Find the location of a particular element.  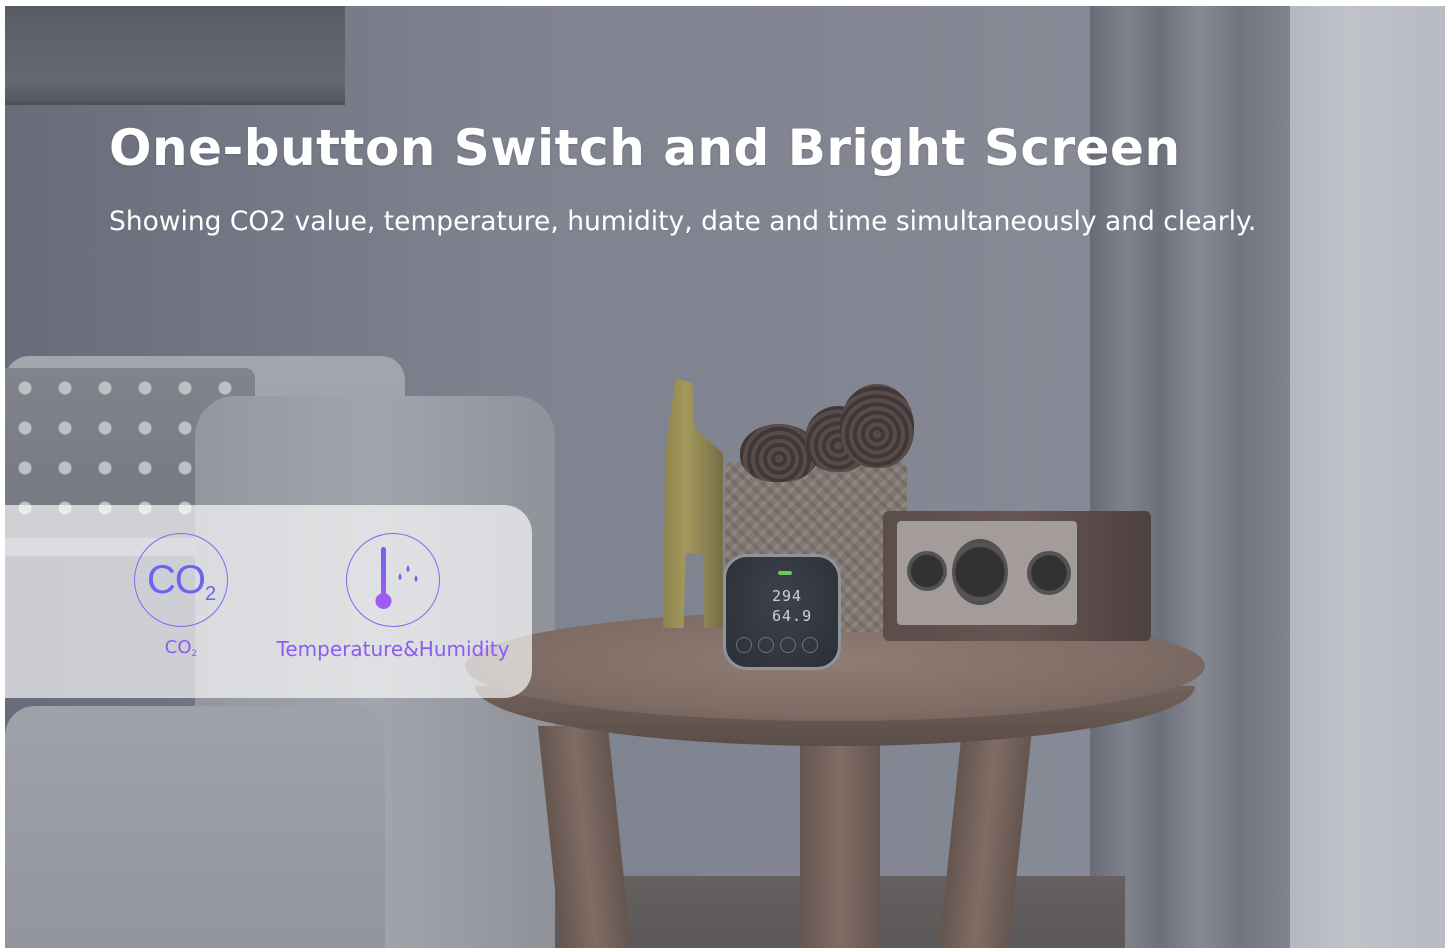

headline: One-button Switch and Bright Screen is located at coordinates (645, 148).